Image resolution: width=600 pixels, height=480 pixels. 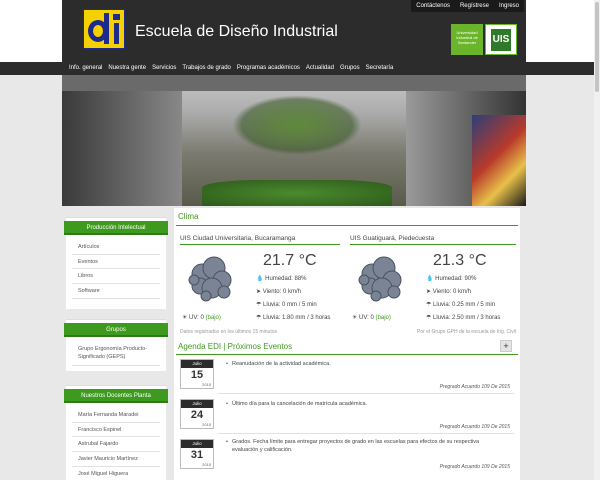 I want to click on sidebar-item-eventos: Eventos, so click(x=116, y=262).